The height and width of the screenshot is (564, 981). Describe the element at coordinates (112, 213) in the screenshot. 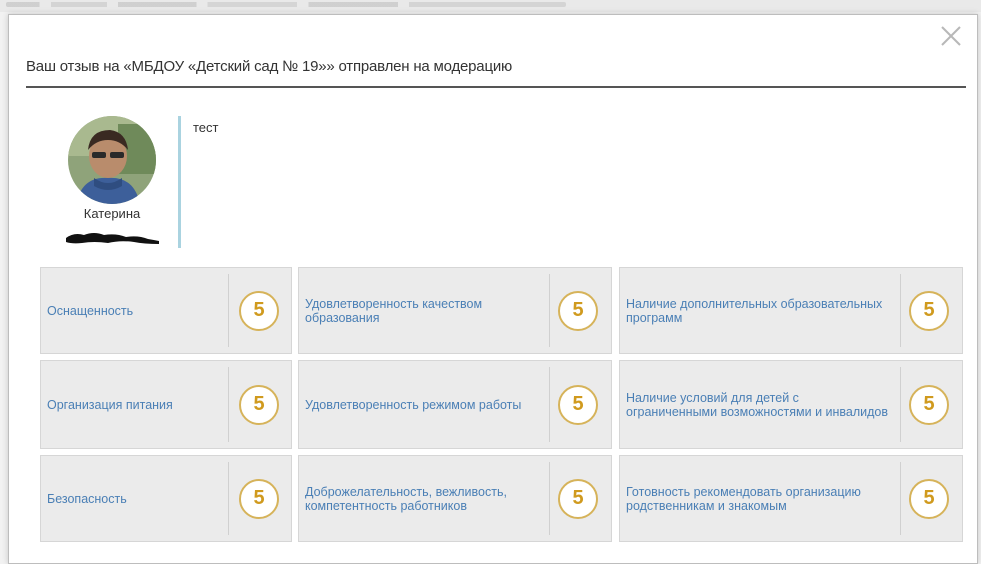

I see `reviewer-name: Катерина` at that location.